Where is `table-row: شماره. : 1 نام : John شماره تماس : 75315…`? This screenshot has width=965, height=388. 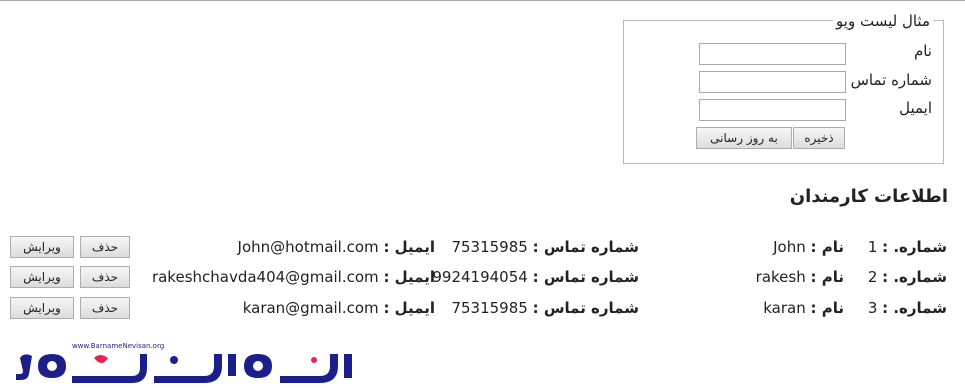 table-row: شماره. : 1 نام : John شماره تماس : 75315… is located at coordinates (482, 247).